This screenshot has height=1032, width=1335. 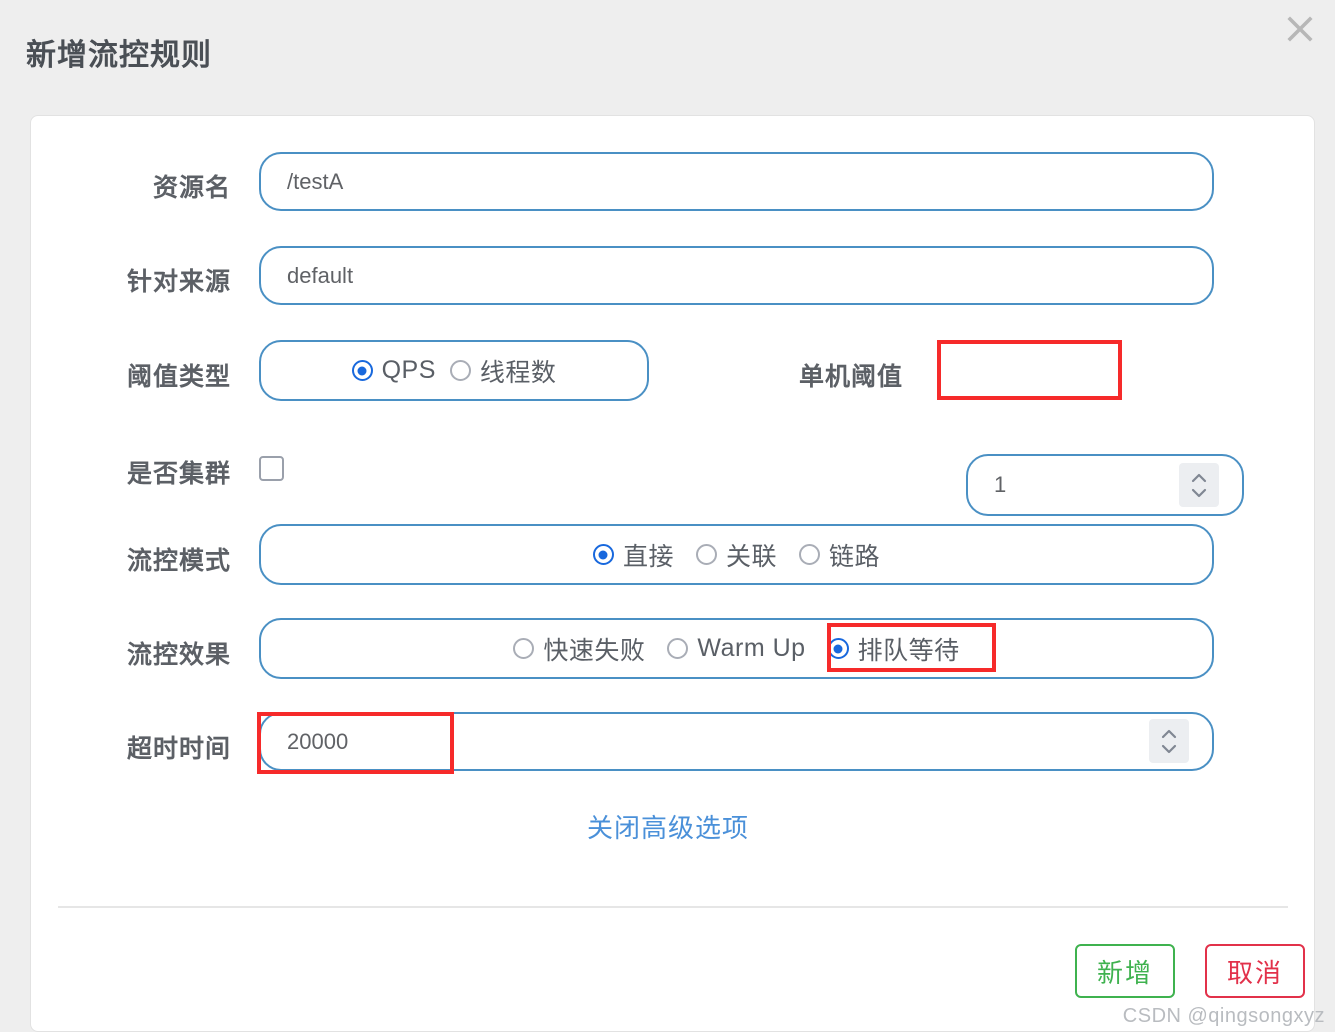 I want to click on label-resource: 资源名, so click(x=191, y=188).